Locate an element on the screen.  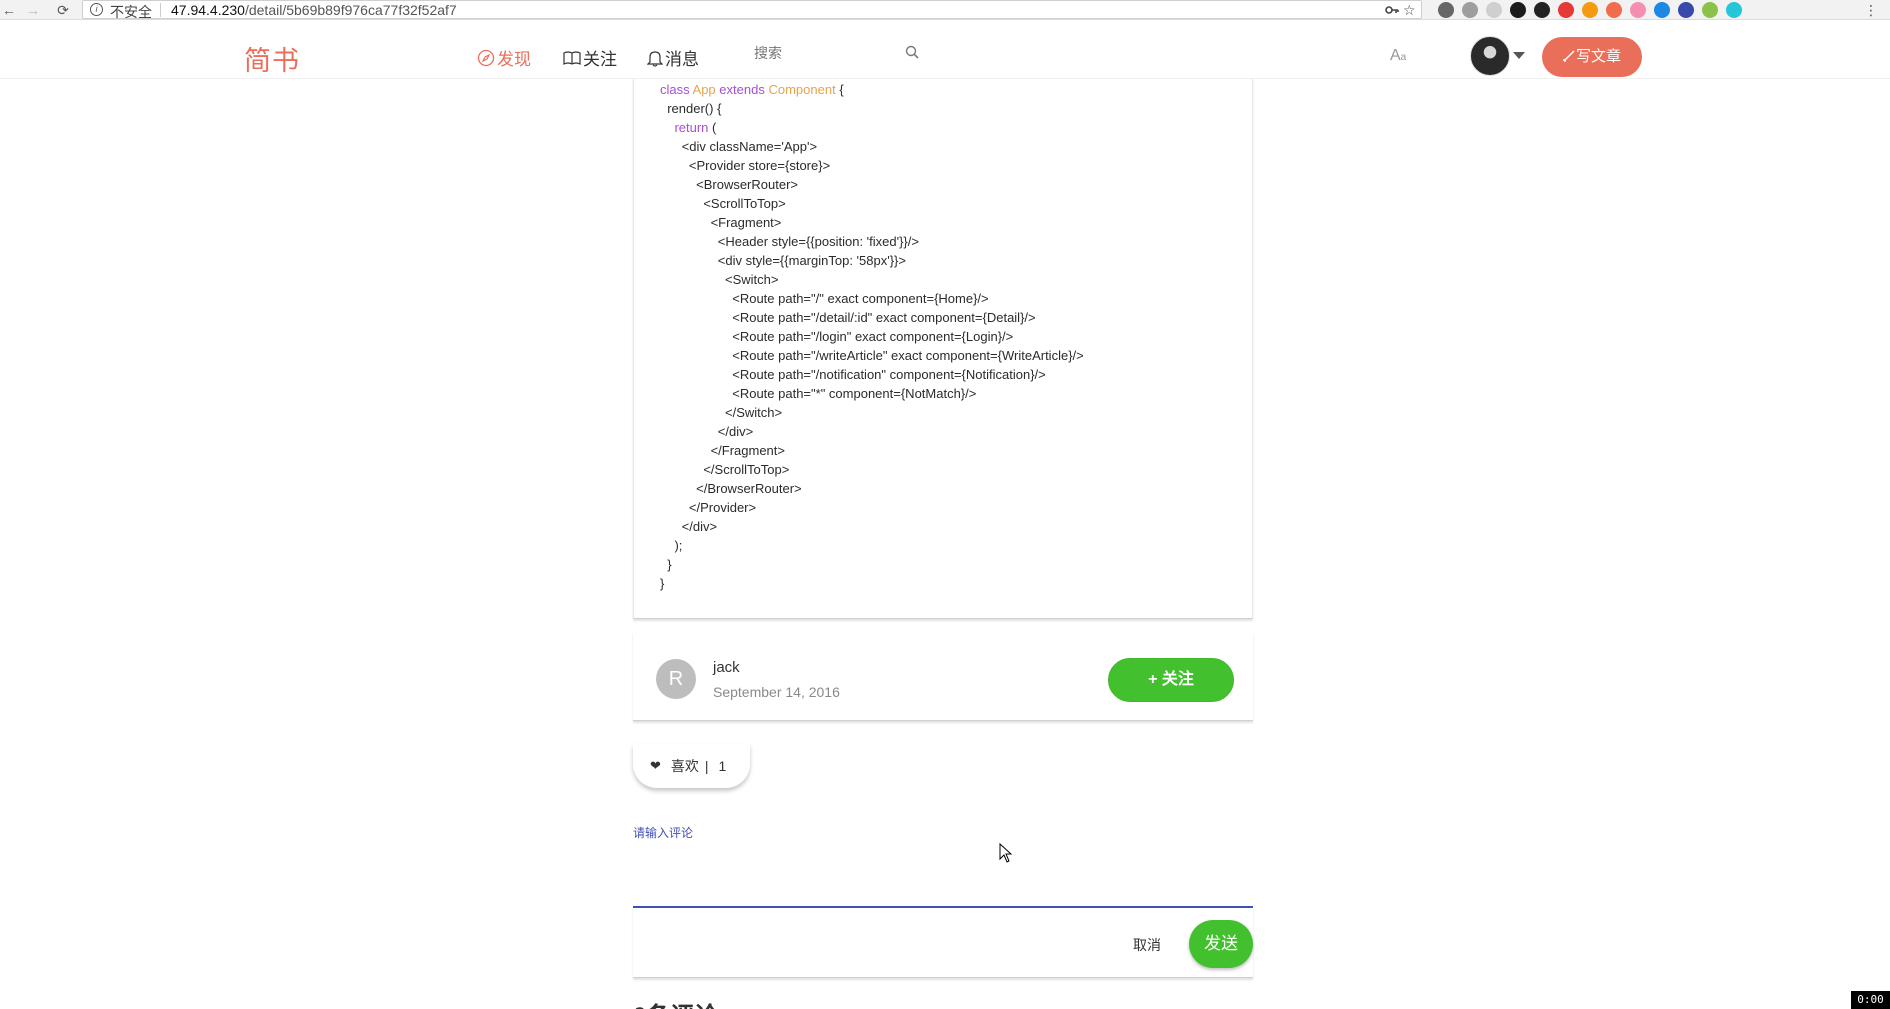
security-label: 不安全 is located at coordinates (131, 12).